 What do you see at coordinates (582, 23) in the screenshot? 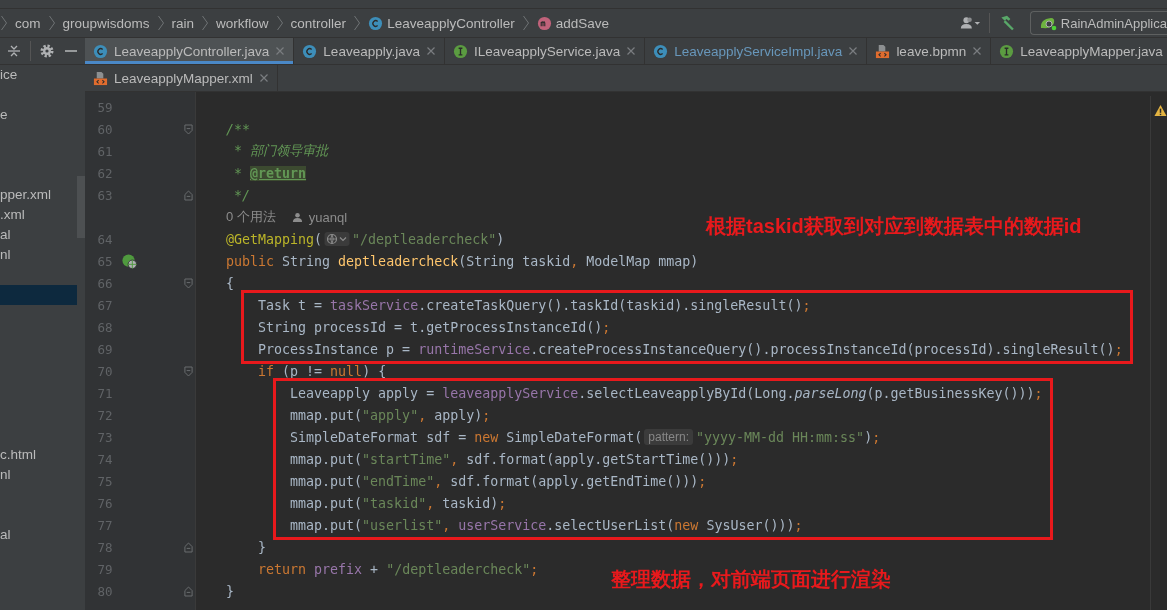
I see `breadcrumb-label: addSave` at bounding box center [582, 23].